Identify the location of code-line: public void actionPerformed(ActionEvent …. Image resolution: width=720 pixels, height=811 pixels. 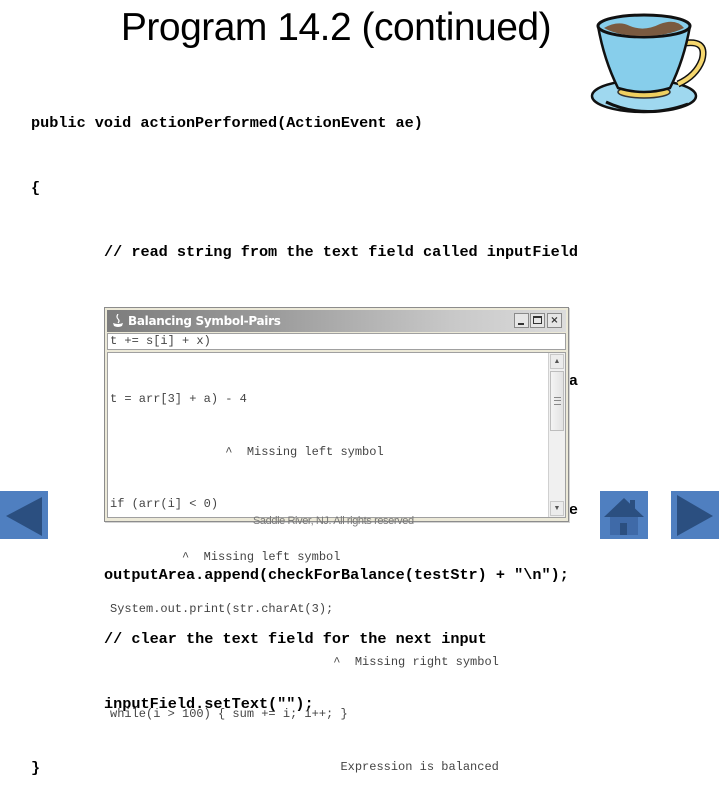
(227, 123).